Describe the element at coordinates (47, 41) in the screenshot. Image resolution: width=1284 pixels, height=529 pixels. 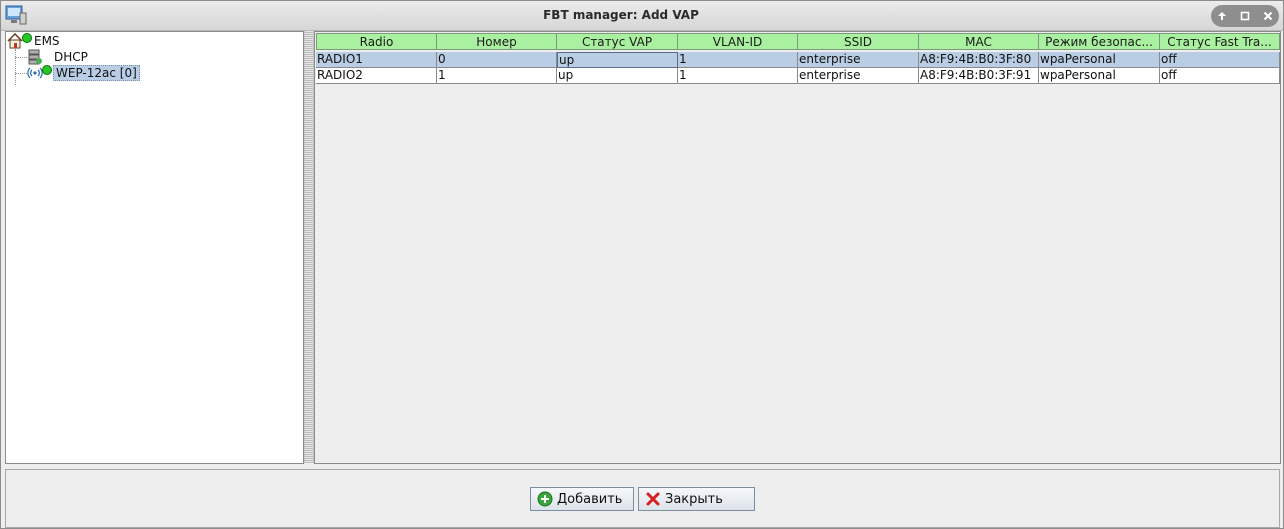
I see `tree-node-label: EMS` at that location.